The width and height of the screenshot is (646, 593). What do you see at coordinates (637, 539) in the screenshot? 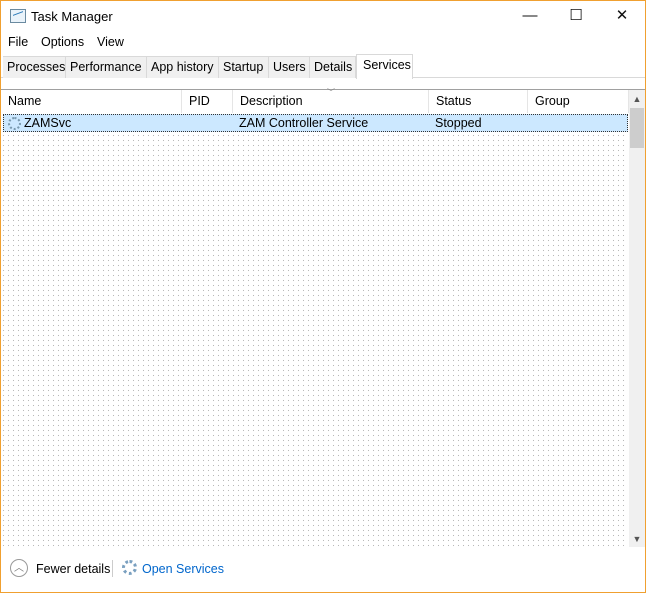
I see `scroll-down-icon: ▼` at bounding box center [637, 539].